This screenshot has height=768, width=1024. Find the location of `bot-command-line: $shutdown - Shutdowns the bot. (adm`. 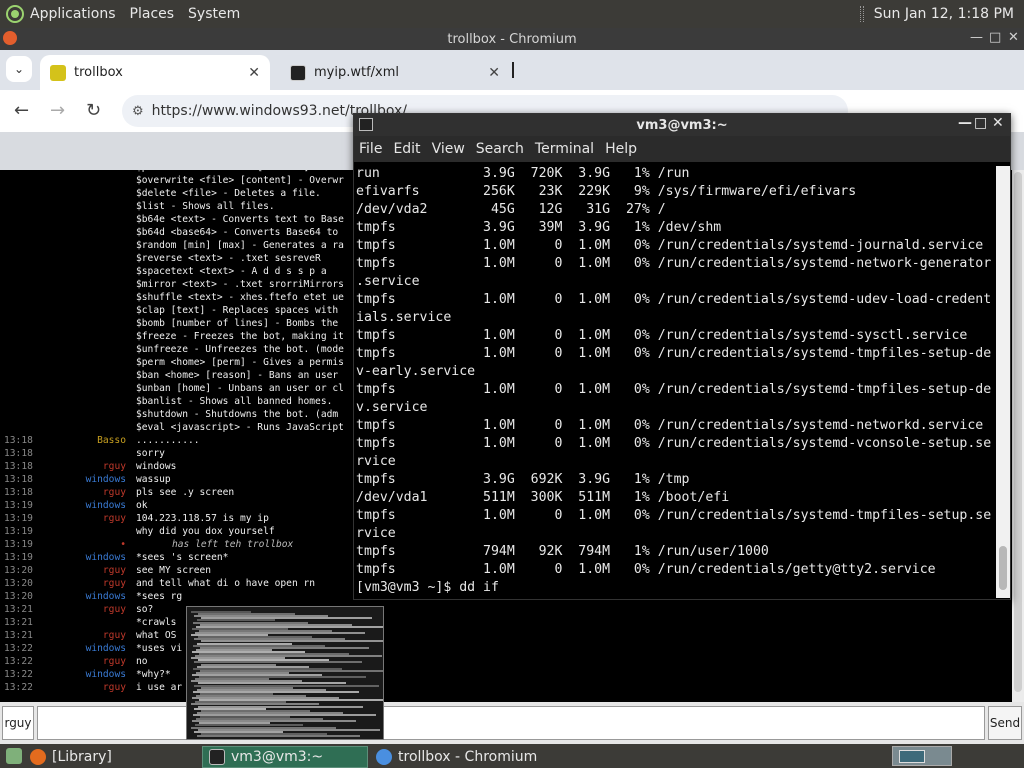

bot-command-line: $shutdown - Shutdowns the bot. (adm is located at coordinates (237, 414).